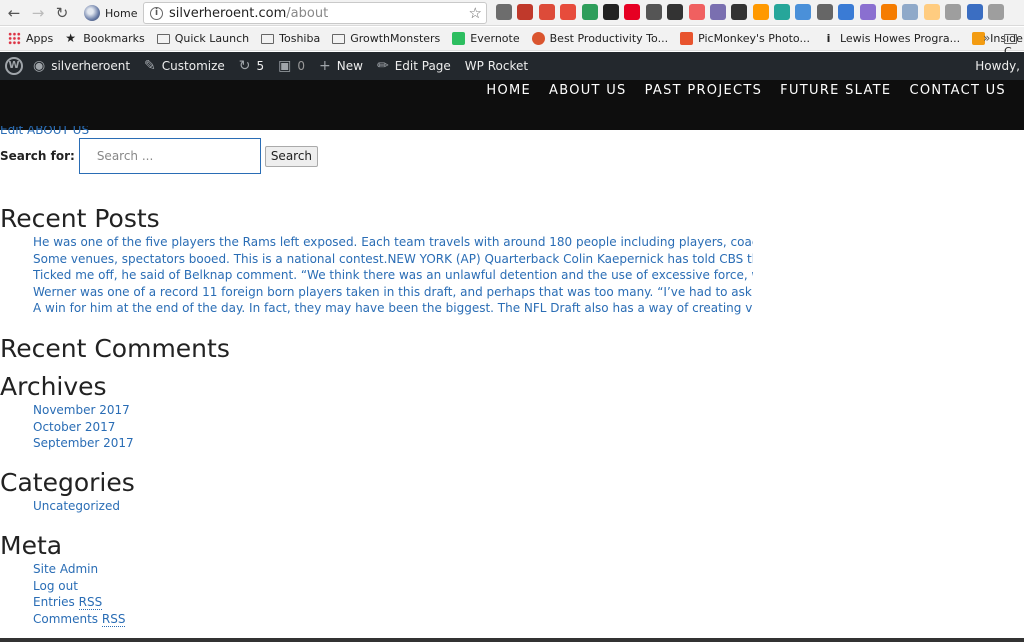  What do you see at coordinates (38, 13) in the screenshot?
I see `forward-arrow-icon: →` at bounding box center [38, 13].